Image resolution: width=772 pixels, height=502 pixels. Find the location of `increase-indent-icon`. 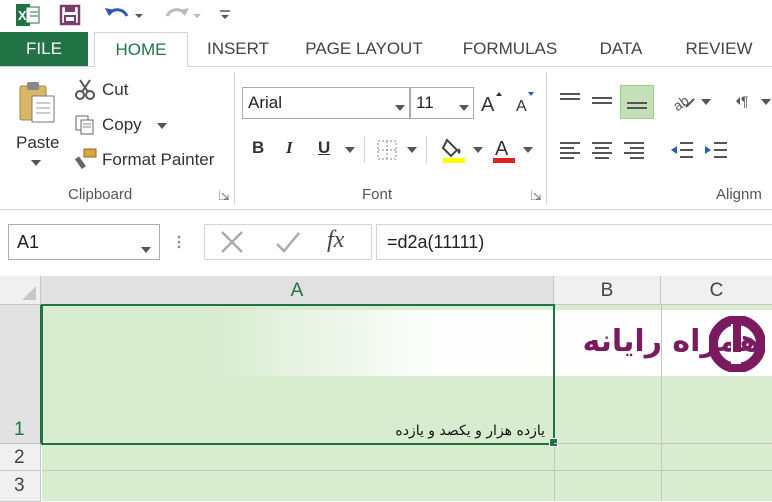

increase-indent-icon is located at coordinates (716, 150).